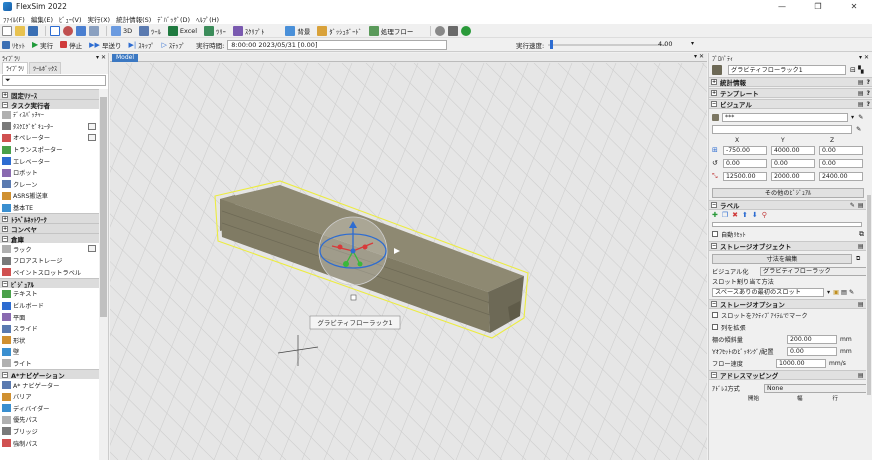 This screenshot has width=872, height=460. Describe the element at coordinates (353, 297) in the screenshot. I see `resize-handle` at that location.